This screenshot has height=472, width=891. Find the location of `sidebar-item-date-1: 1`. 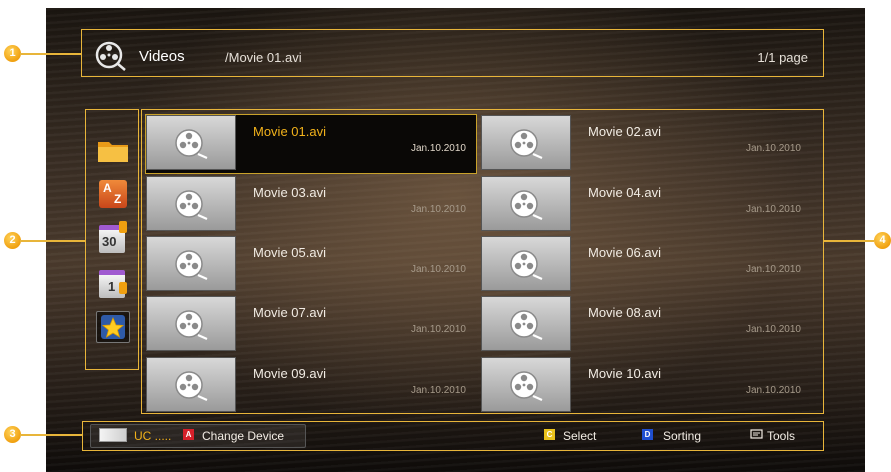

sidebar-item-date-1: 1 is located at coordinates (113, 284).